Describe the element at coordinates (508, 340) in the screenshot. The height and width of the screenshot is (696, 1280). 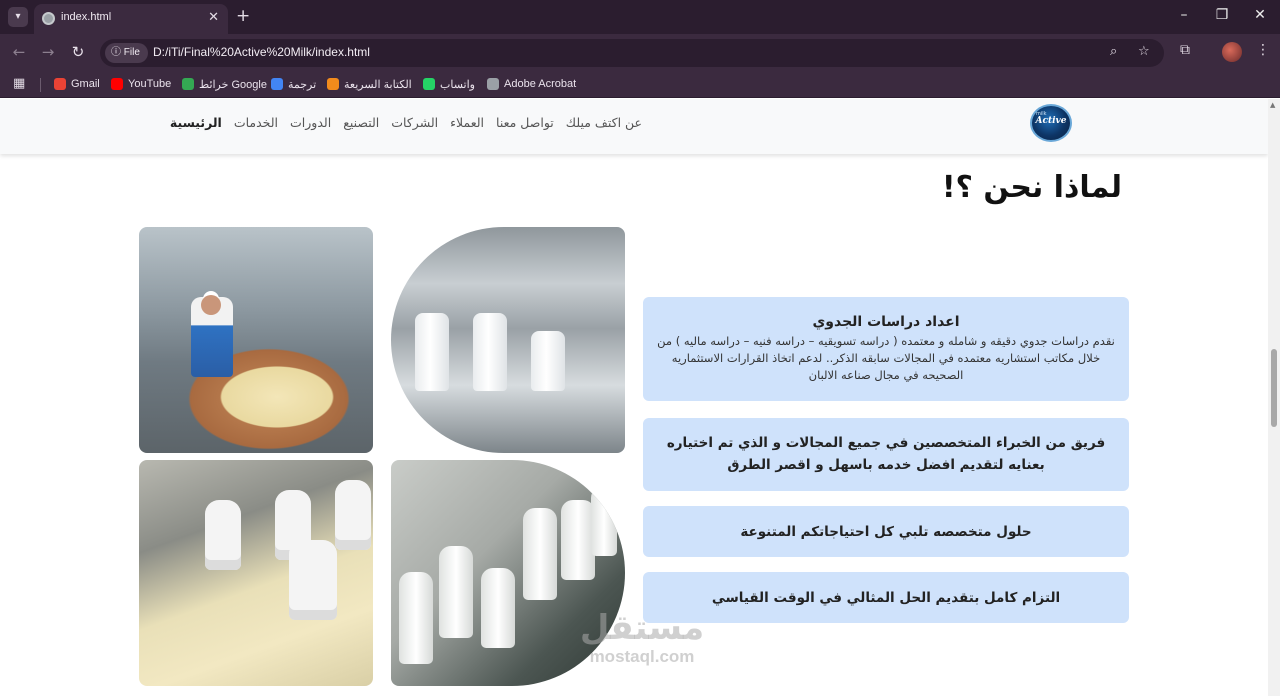
I see `bottling-machine-photo` at that location.